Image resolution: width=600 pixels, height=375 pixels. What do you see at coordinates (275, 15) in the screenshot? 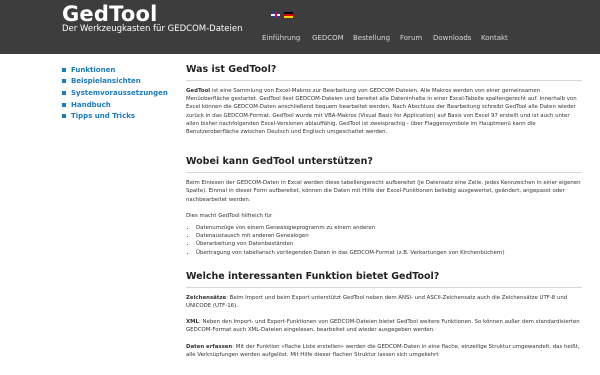
I see `english-flag-icon` at bounding box center [275, 15].